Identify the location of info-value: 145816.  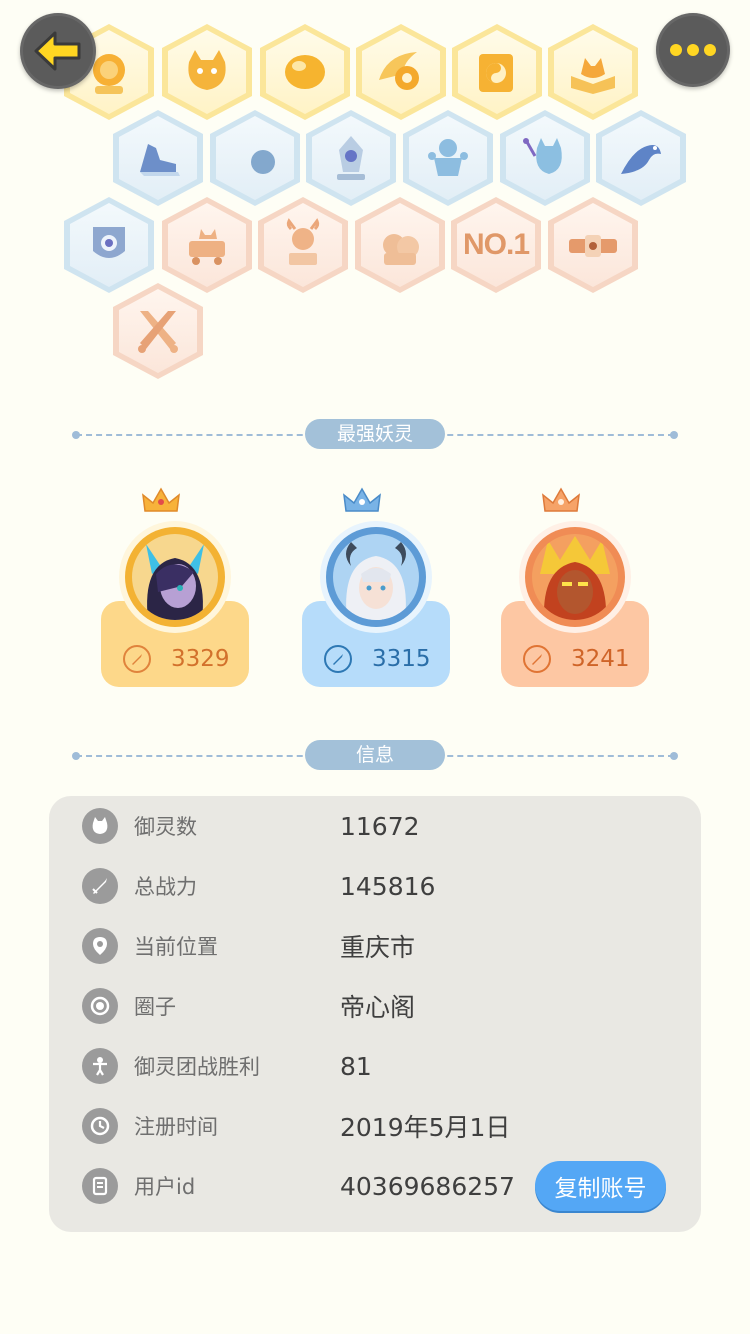
(388, 886).